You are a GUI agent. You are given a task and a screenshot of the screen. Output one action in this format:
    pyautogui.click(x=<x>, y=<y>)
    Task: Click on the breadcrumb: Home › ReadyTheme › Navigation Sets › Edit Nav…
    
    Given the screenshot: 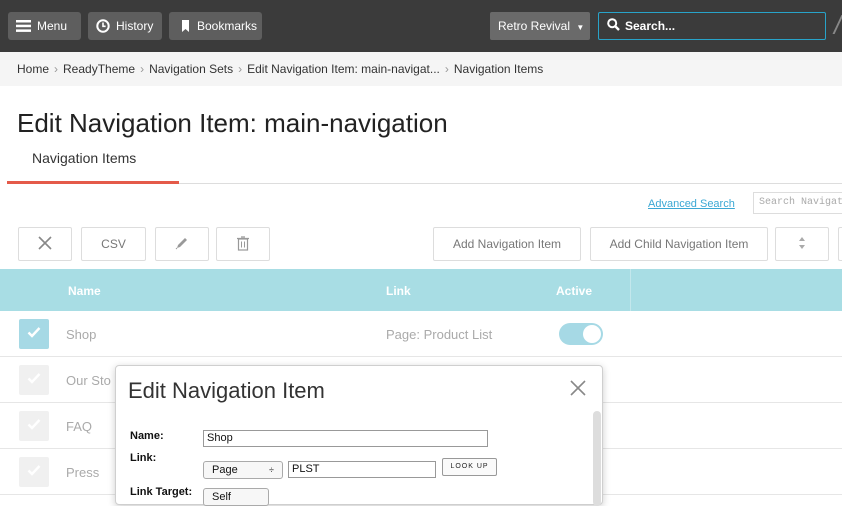 What is the action you would take?
    pyautogui.click(x=421, y=69)
    